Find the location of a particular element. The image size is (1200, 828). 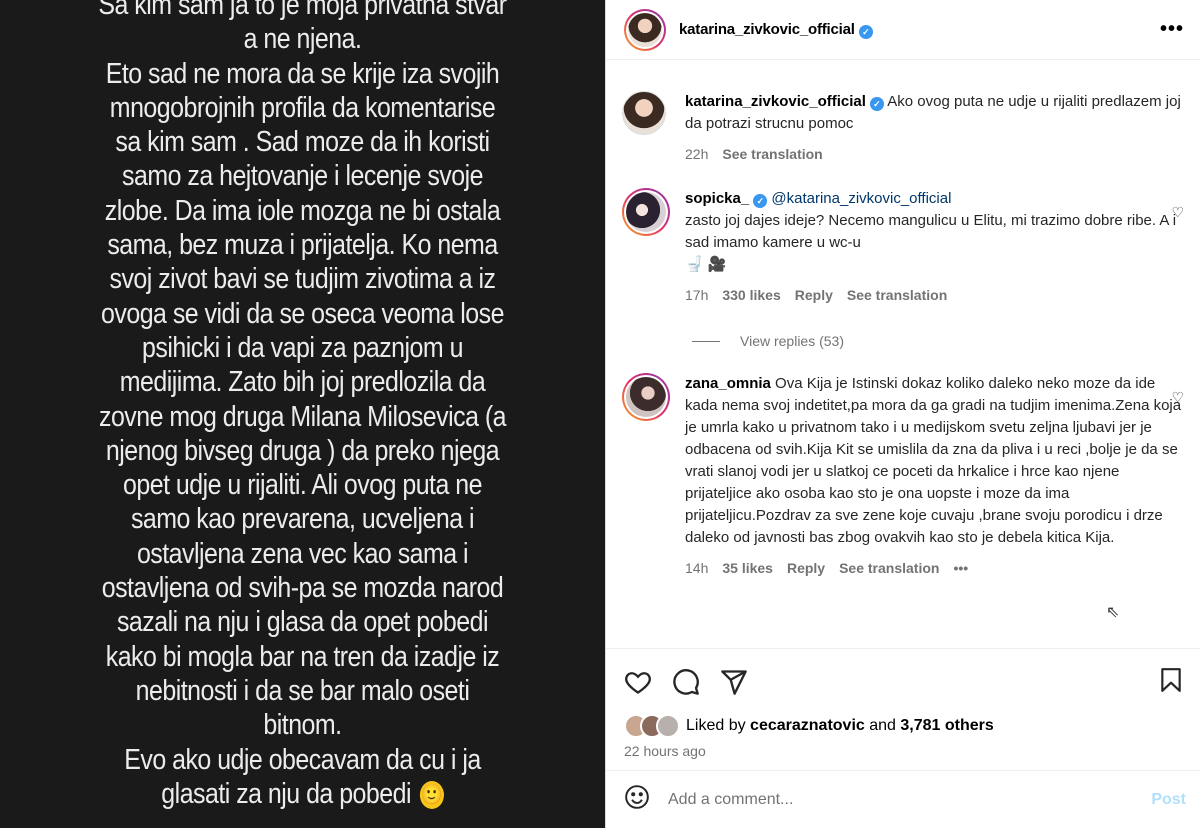

story-line: nebitnosti i da se bar malo oseti is located at coordinates (302, 690).